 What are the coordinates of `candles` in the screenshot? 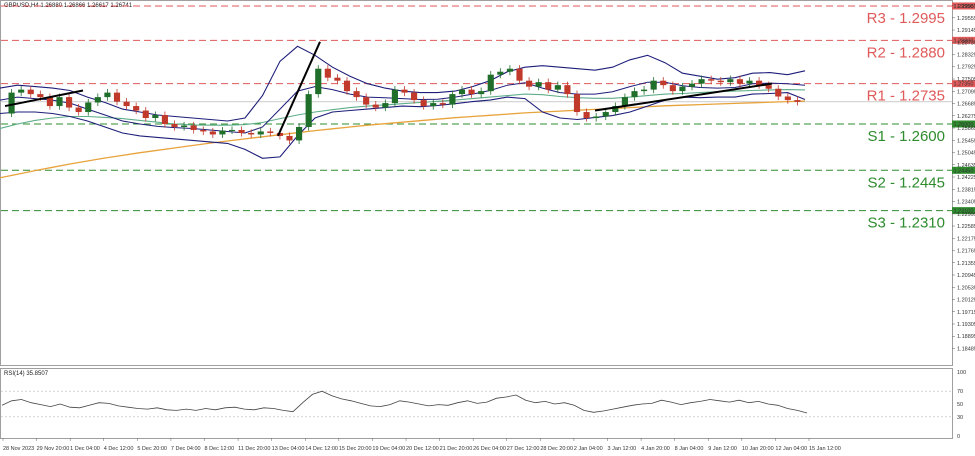 It's located at (404, 105).